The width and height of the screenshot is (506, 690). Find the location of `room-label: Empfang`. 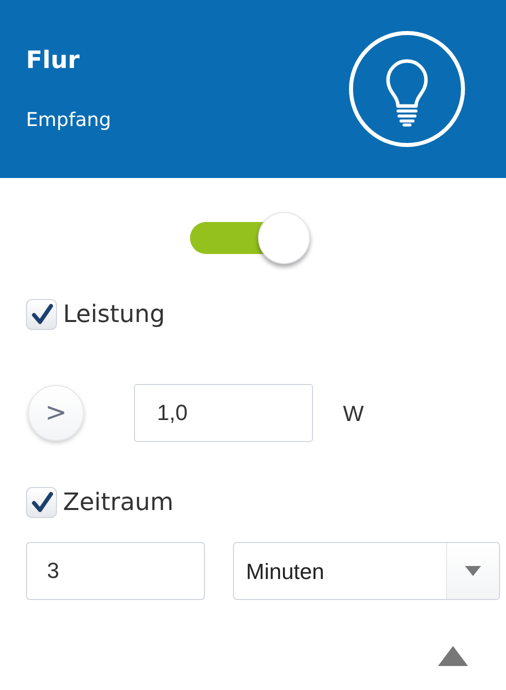

room-label: Empfang is located at coordinates (69, 120).